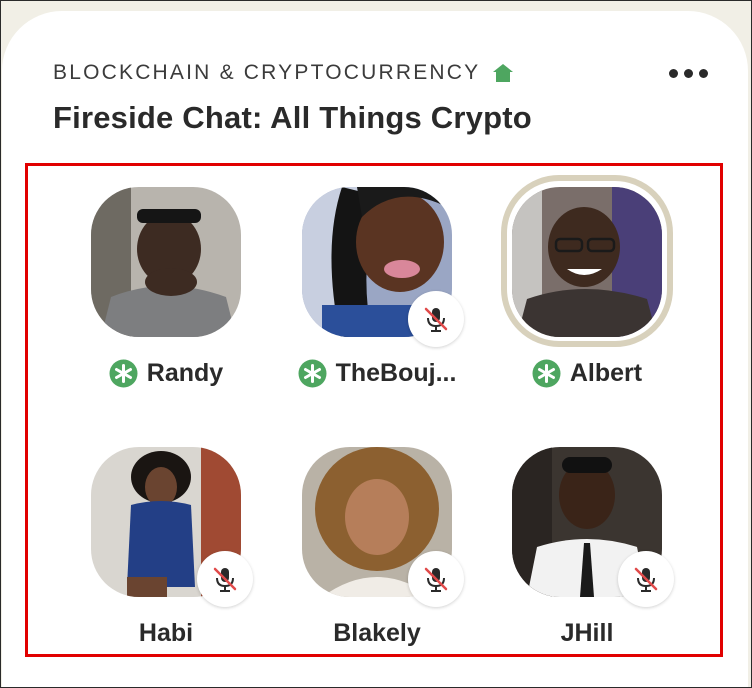  I want to click on speaker-name-row: Blakely, so click(377, 633).